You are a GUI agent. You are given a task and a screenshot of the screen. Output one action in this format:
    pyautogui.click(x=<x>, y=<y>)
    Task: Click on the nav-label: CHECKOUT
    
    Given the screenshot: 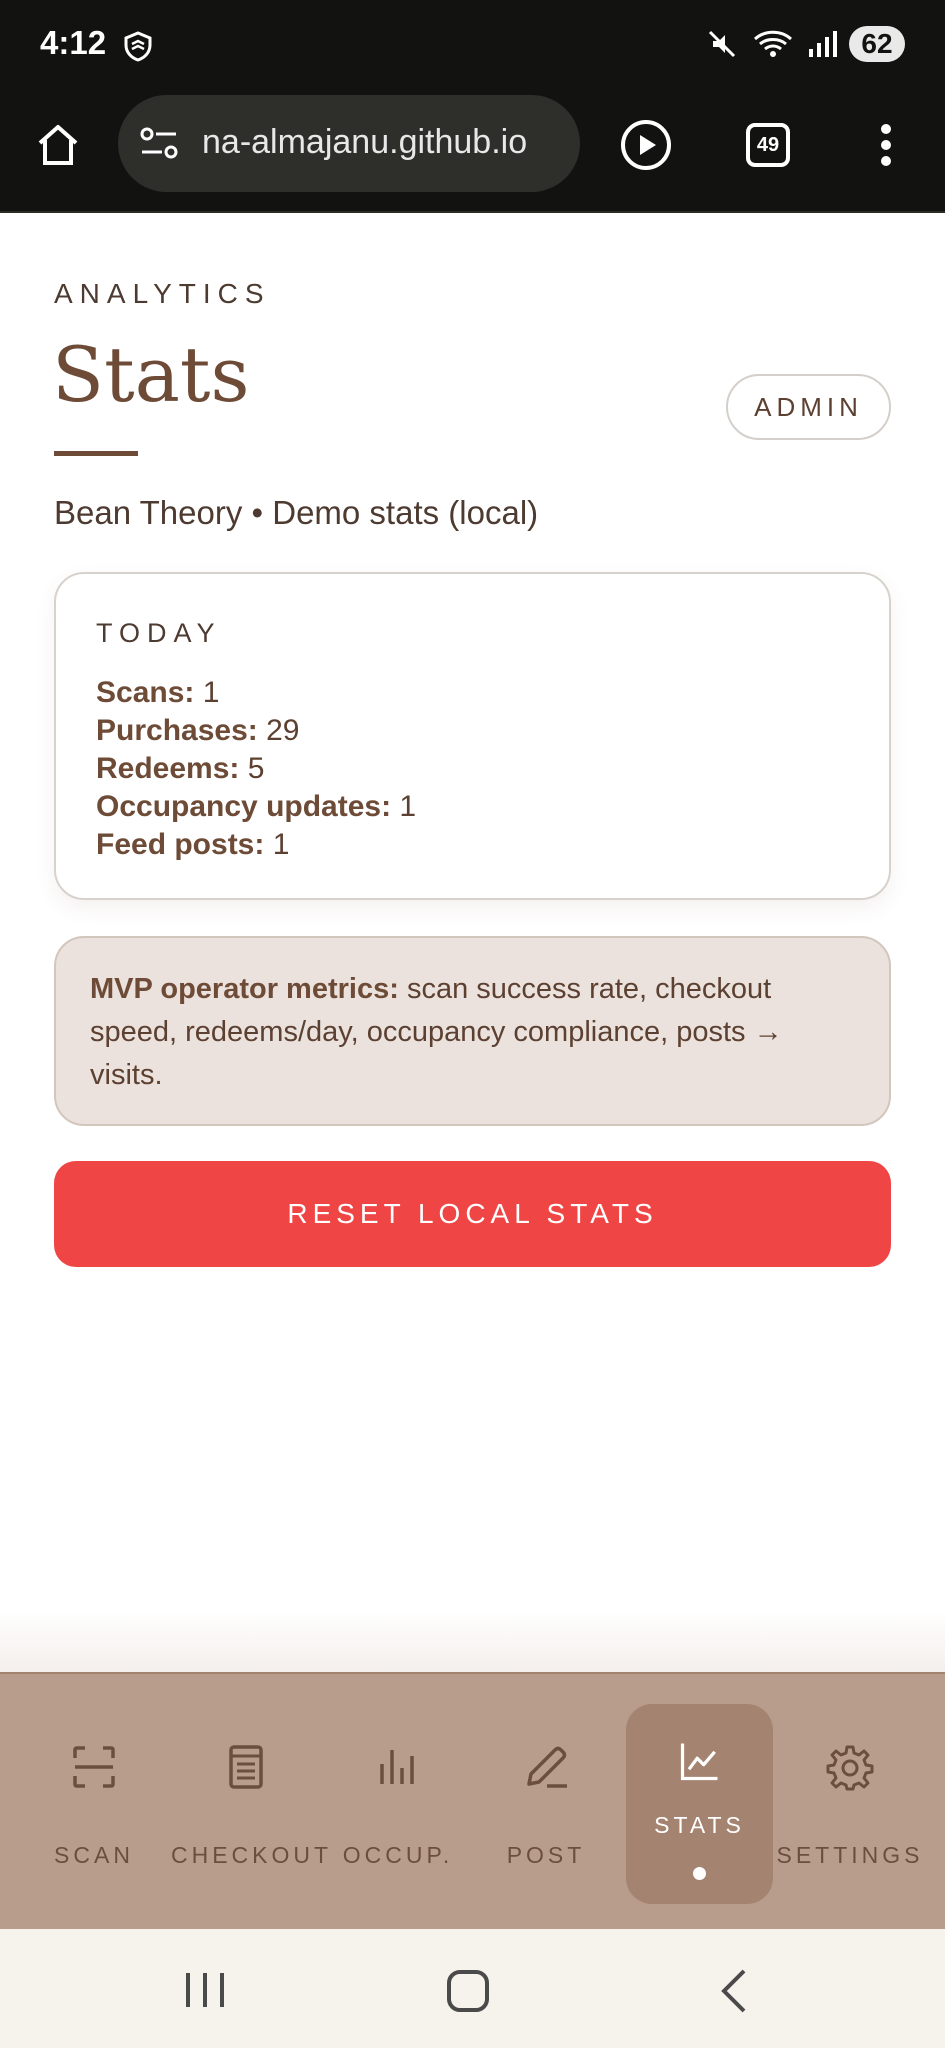 What is the action you would take?
    pyautogui.click(x=252, y=1855)
    